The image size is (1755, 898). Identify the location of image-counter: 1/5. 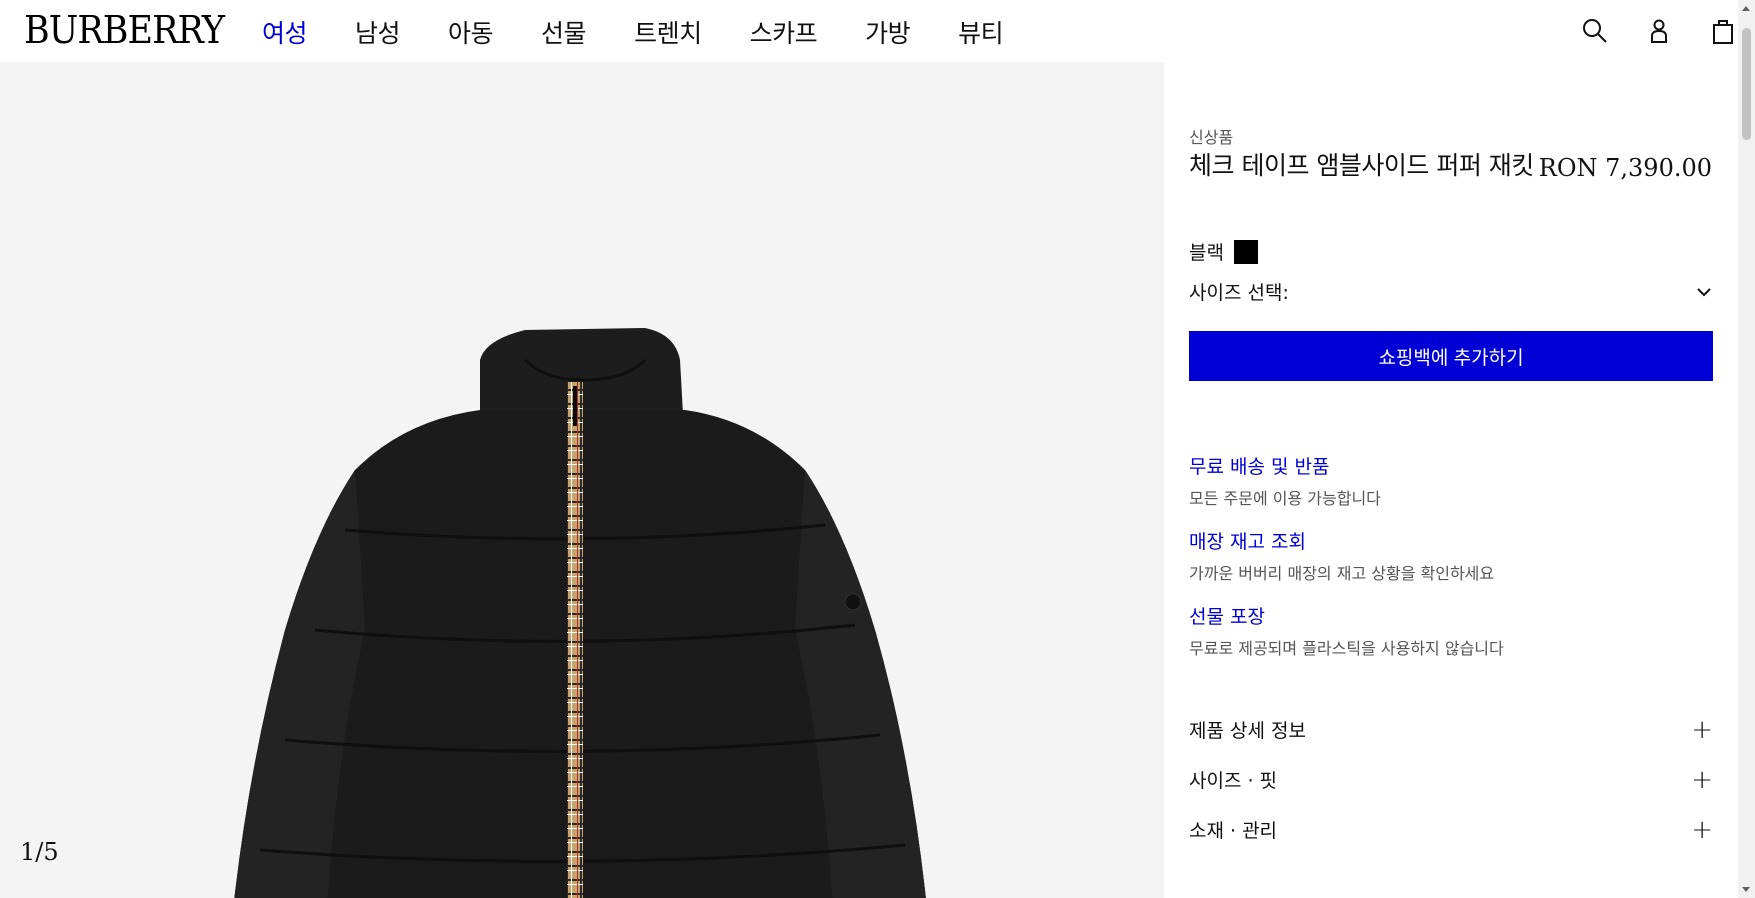
(39, 852).